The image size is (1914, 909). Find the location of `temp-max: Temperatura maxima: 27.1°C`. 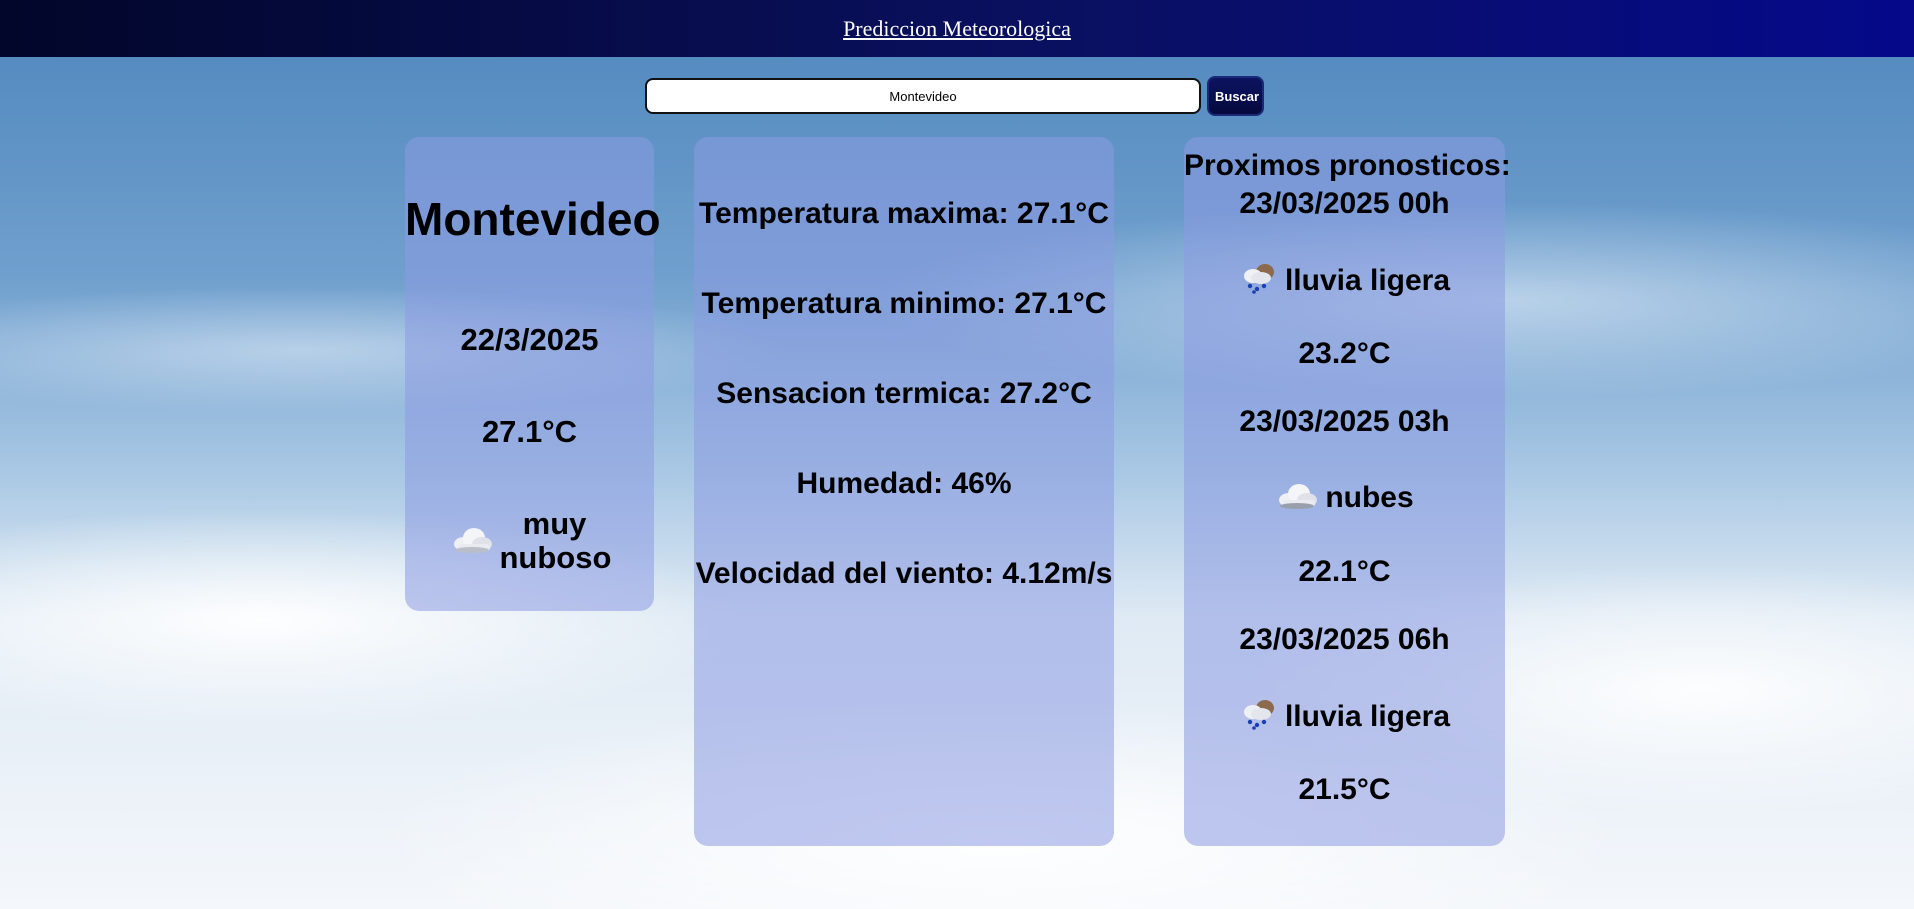

temp-max: Temperatura maxima: 27.1°C is located at coordinates (904, 213).